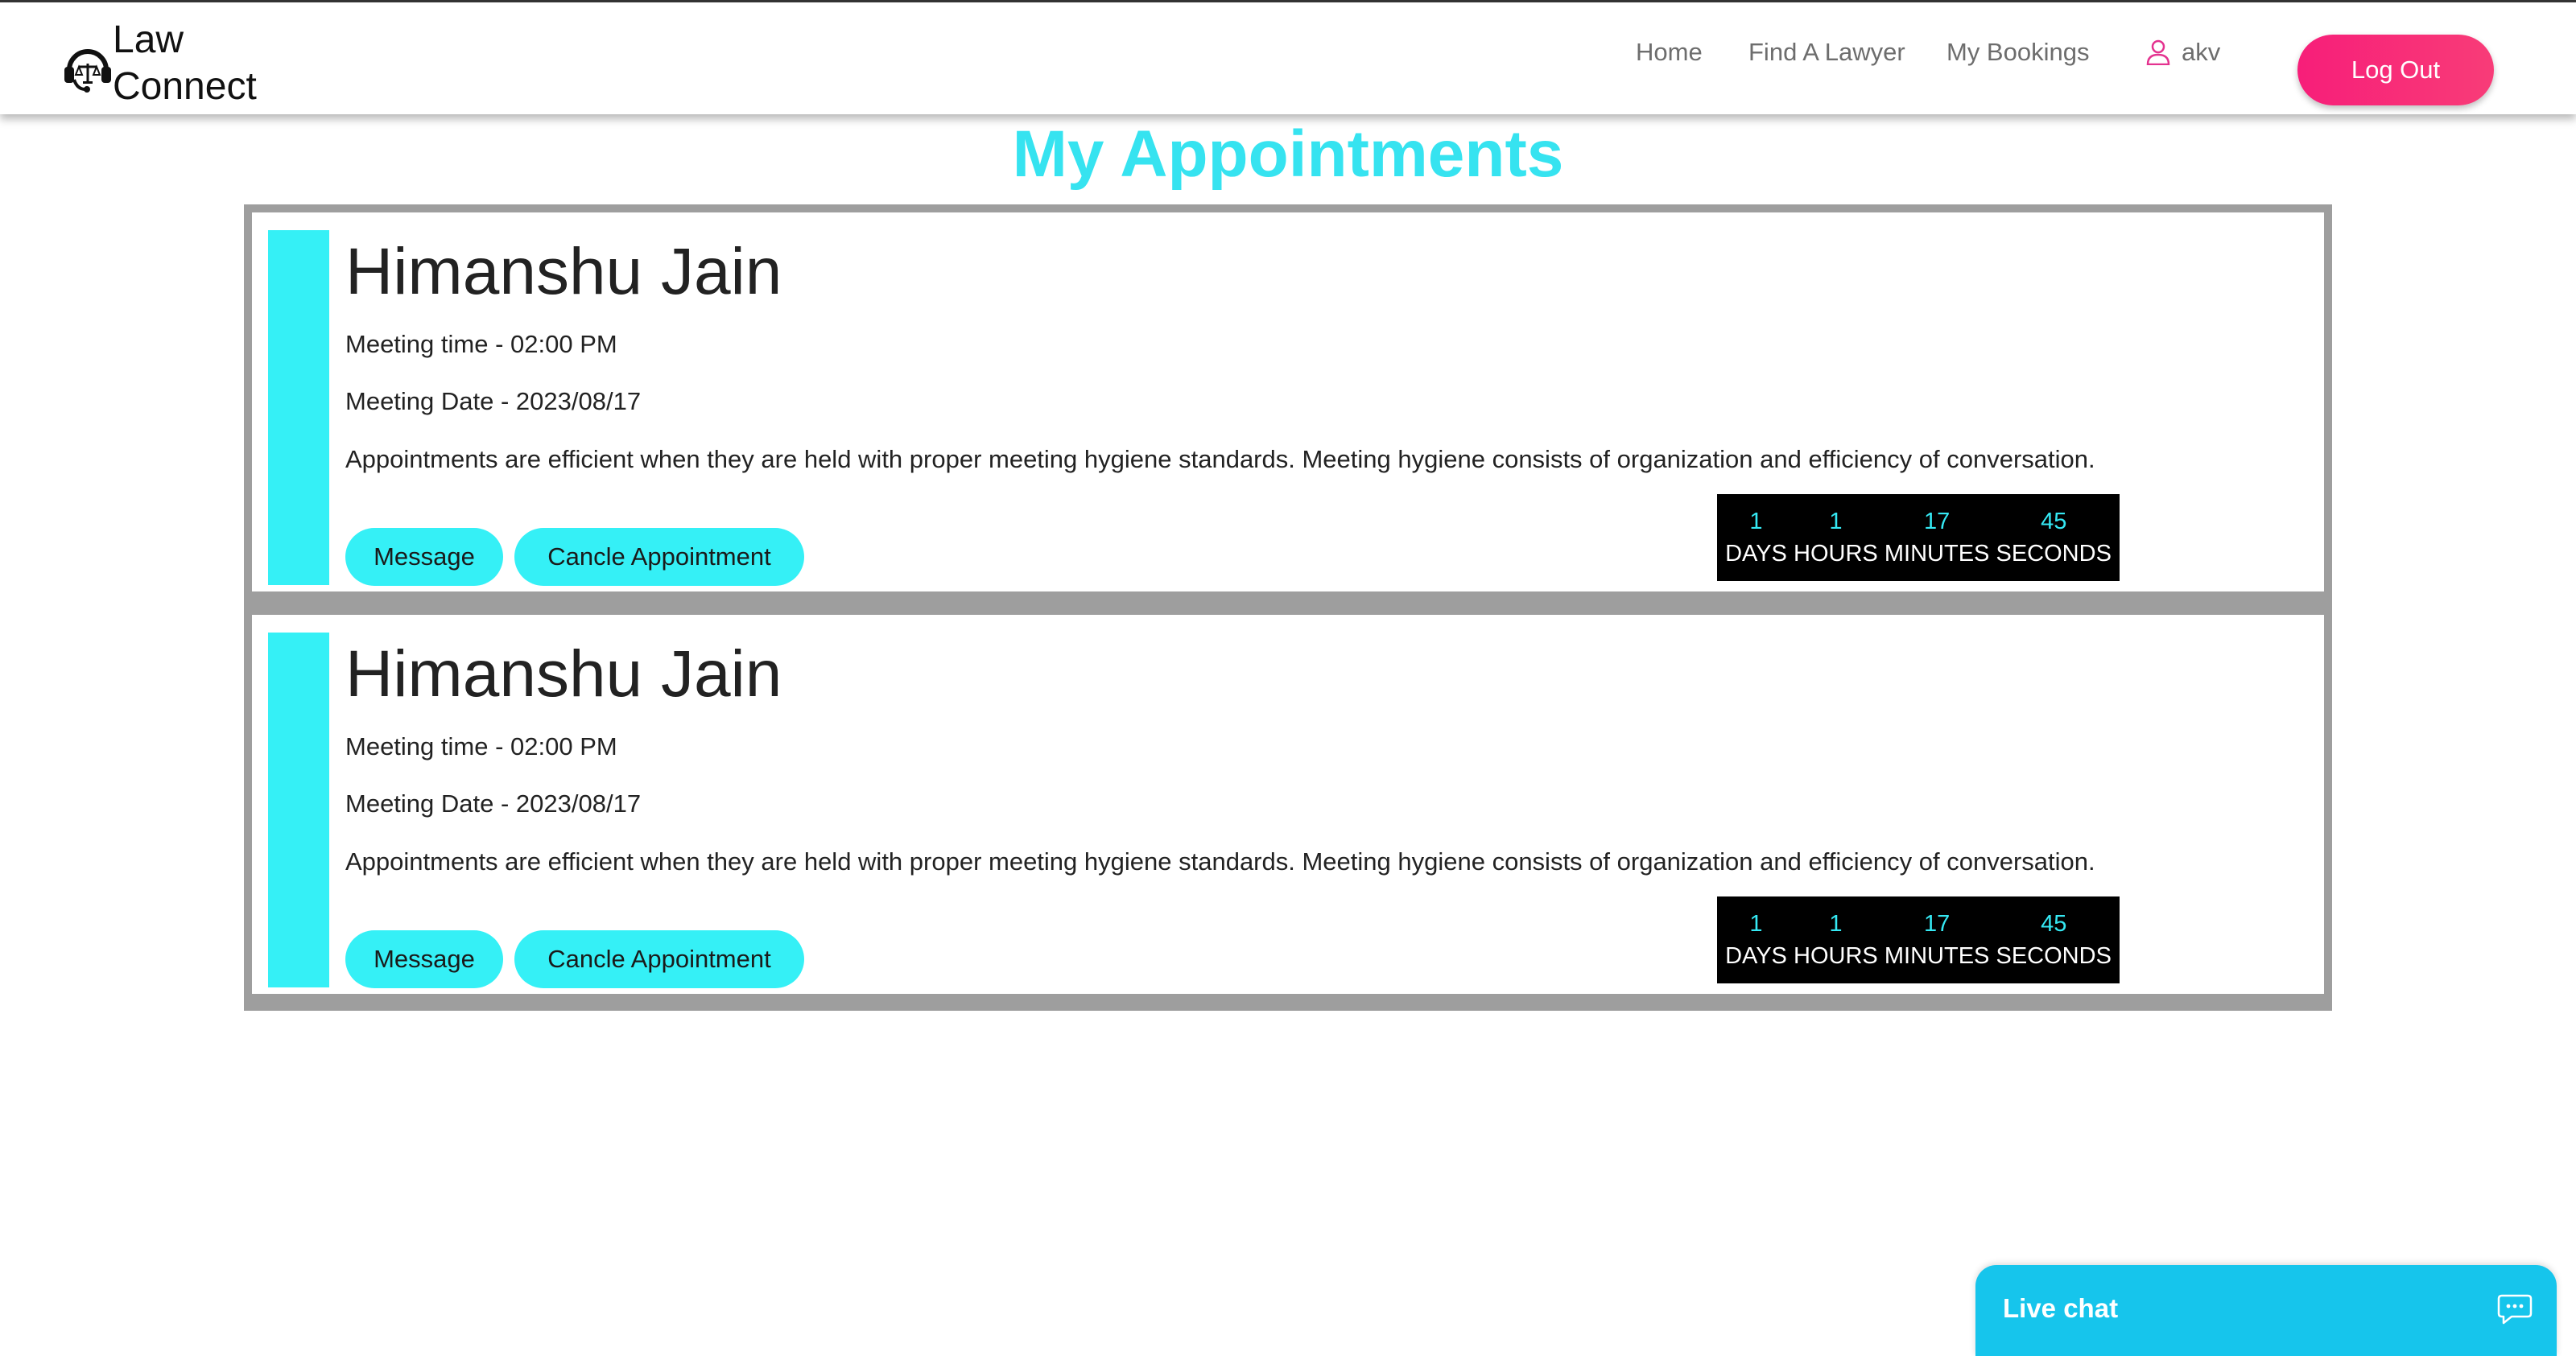  Describe the element at coordinates (2017, 52) in the screenshot. I see `nav-my-bookings-link: My Bookings` at that location.